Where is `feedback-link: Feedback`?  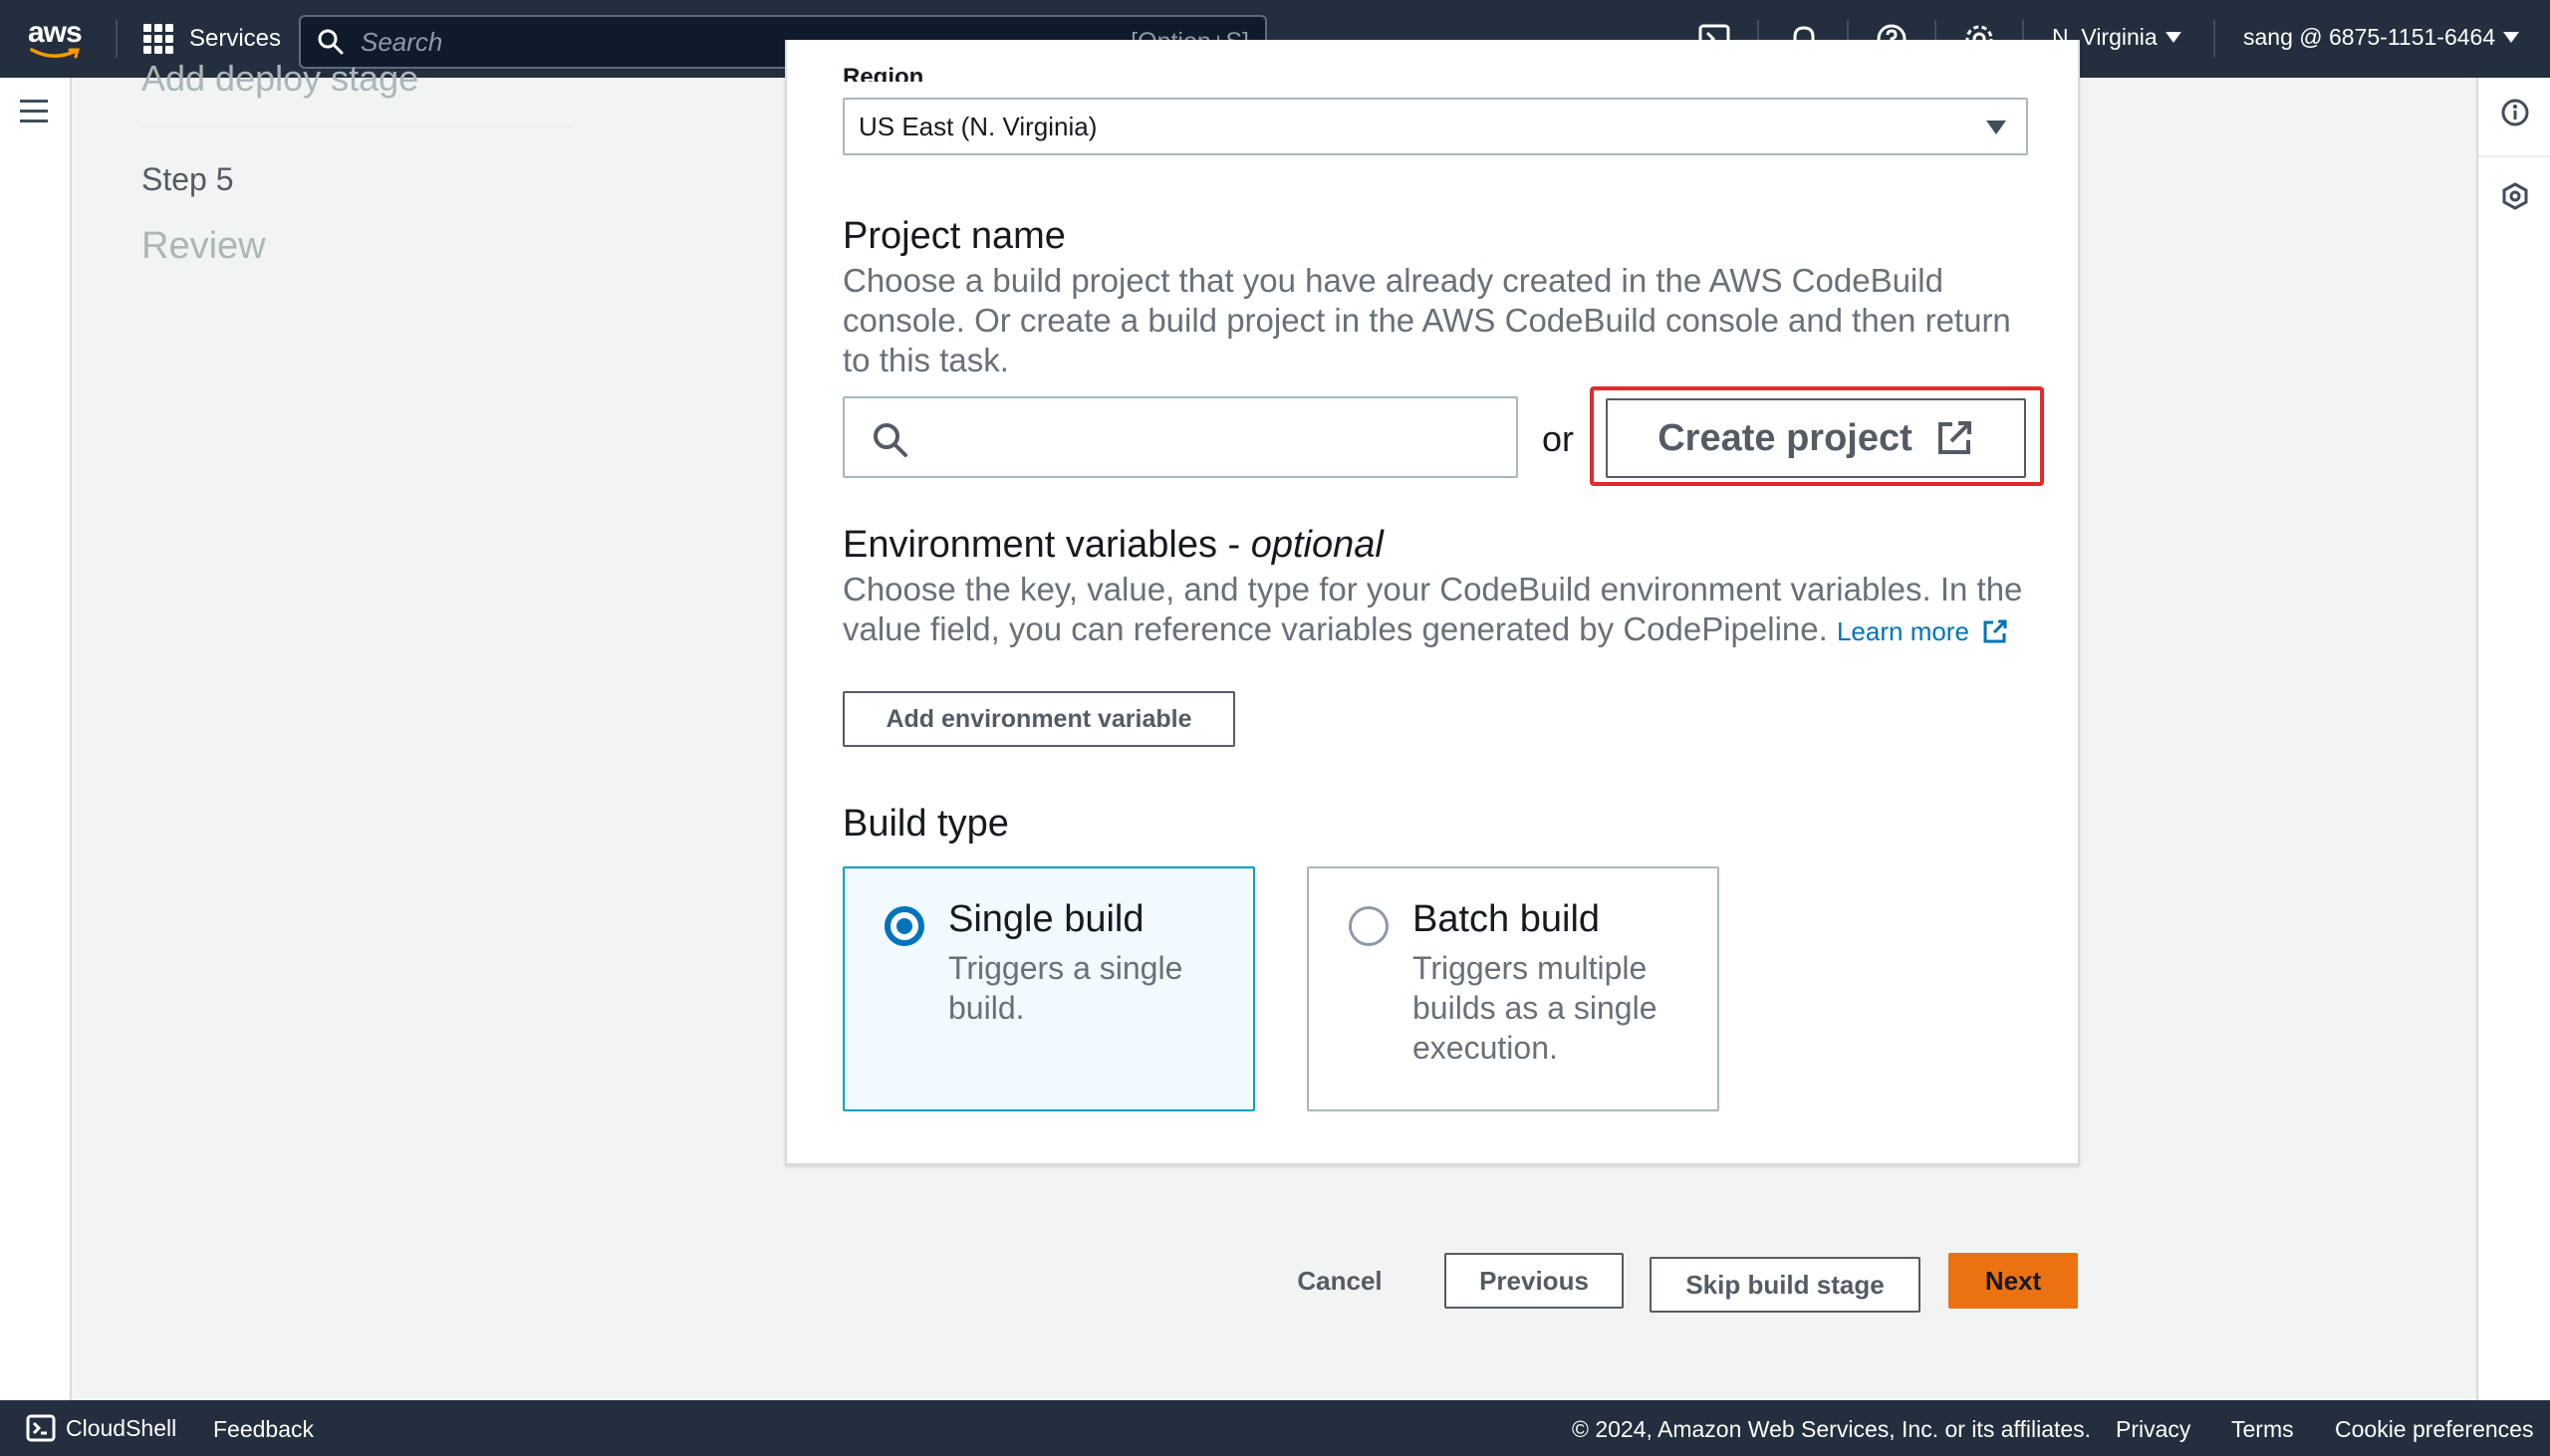
feedback-link: Feedback is located at coordinates (263, 1429).